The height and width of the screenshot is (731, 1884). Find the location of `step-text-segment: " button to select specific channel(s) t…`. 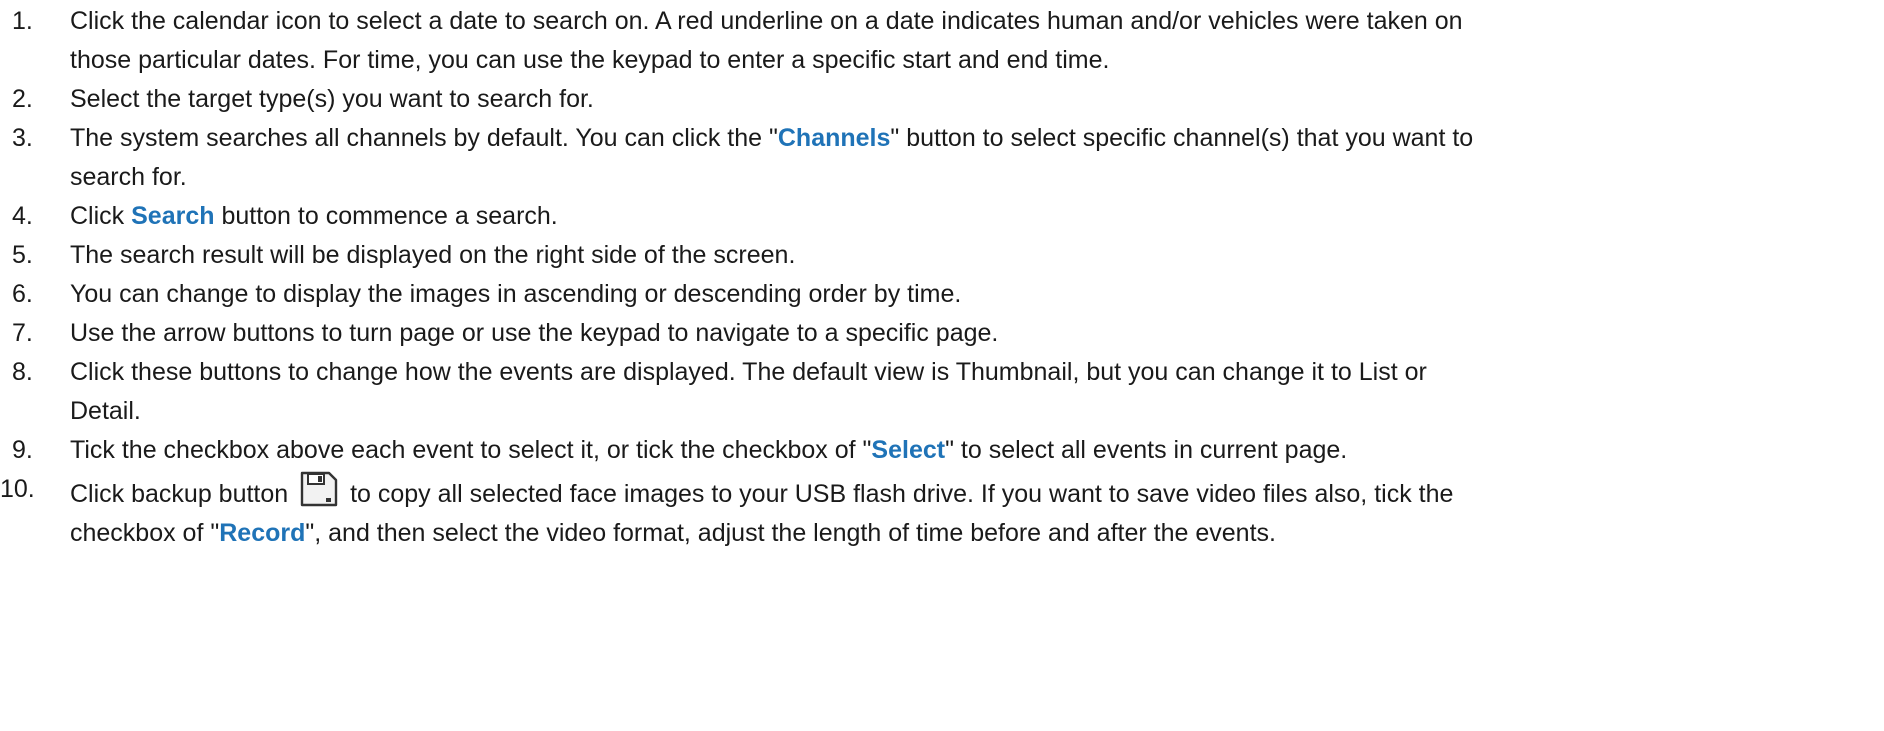

step-text-segment: " button to select specific channel(s) t… is located at coordinates (1182, 138).